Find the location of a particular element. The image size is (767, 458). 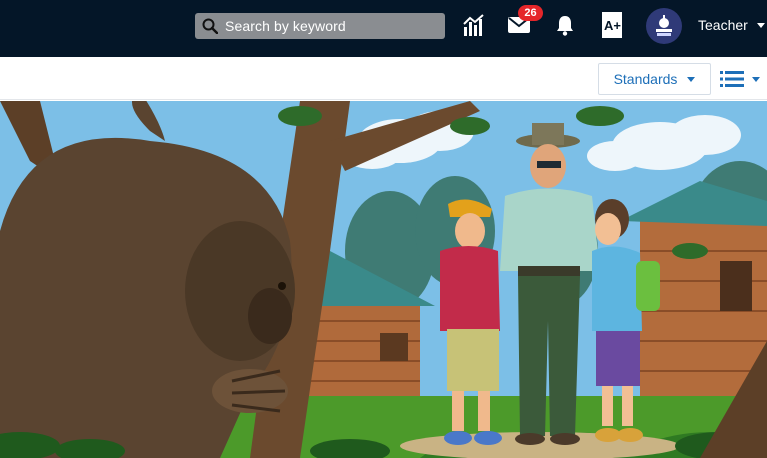

svg-text: A+ is located at coordinates (612, 25).